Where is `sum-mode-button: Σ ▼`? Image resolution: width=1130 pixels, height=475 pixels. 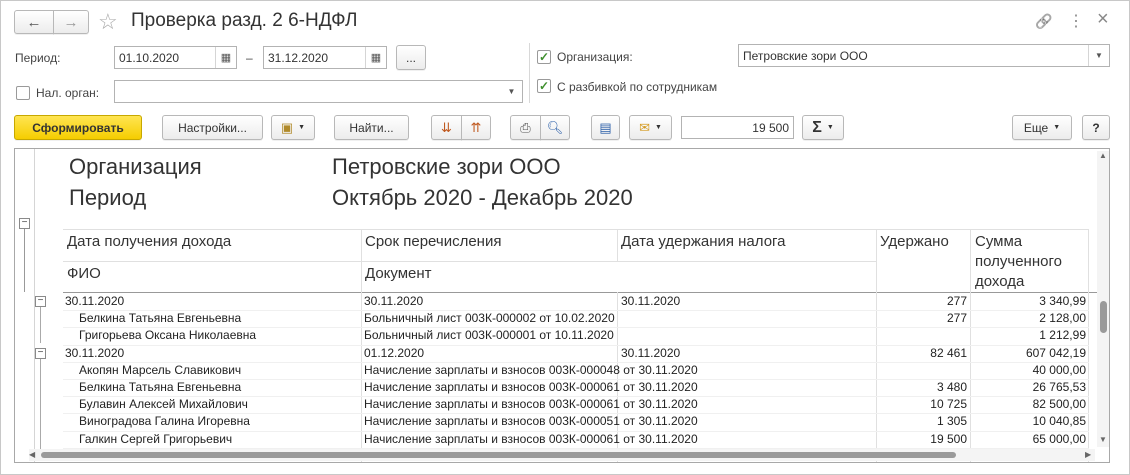 sum-mode-button: Σ ▼ is located at coordinates (823, 127).